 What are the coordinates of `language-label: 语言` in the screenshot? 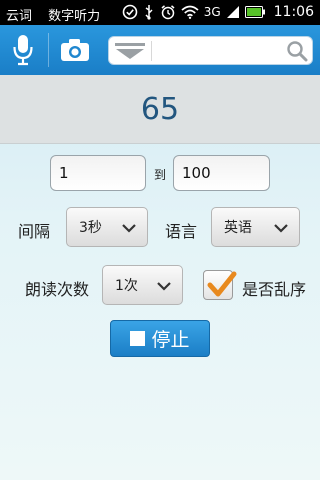 It's located at (181, 231).